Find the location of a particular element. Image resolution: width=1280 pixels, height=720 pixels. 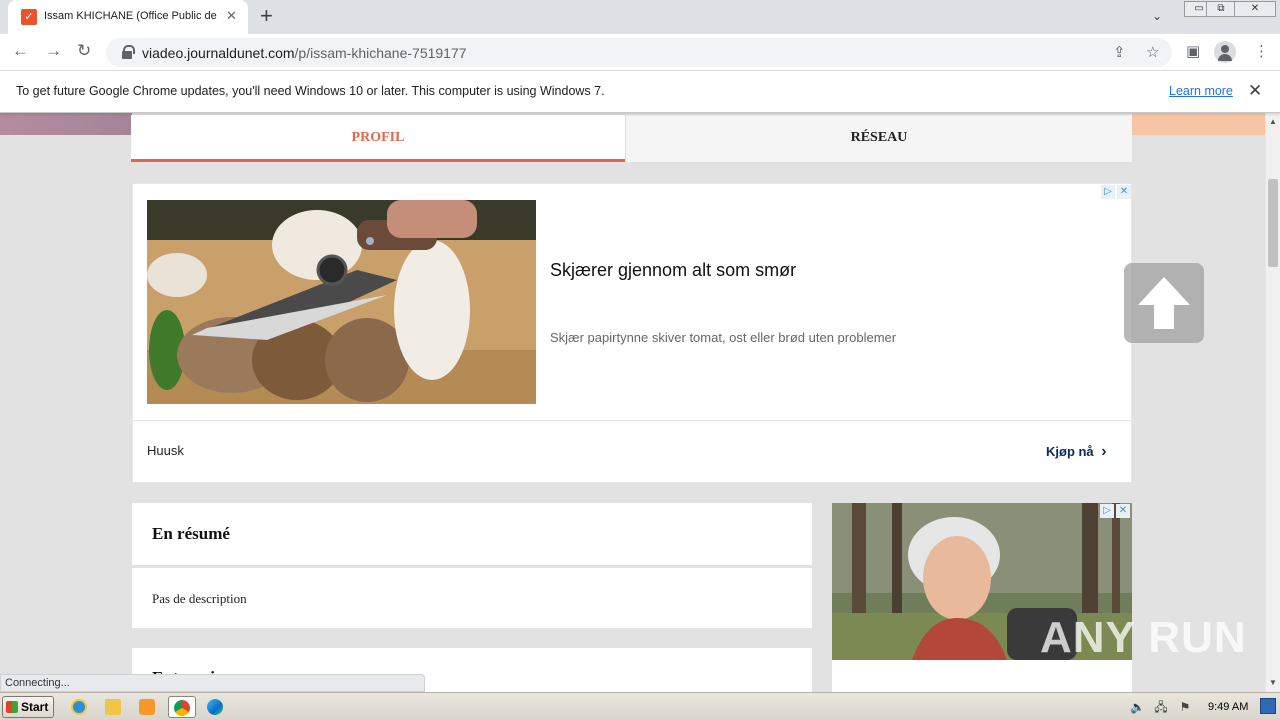

media-player-icon is located at coordinates (147, 707).